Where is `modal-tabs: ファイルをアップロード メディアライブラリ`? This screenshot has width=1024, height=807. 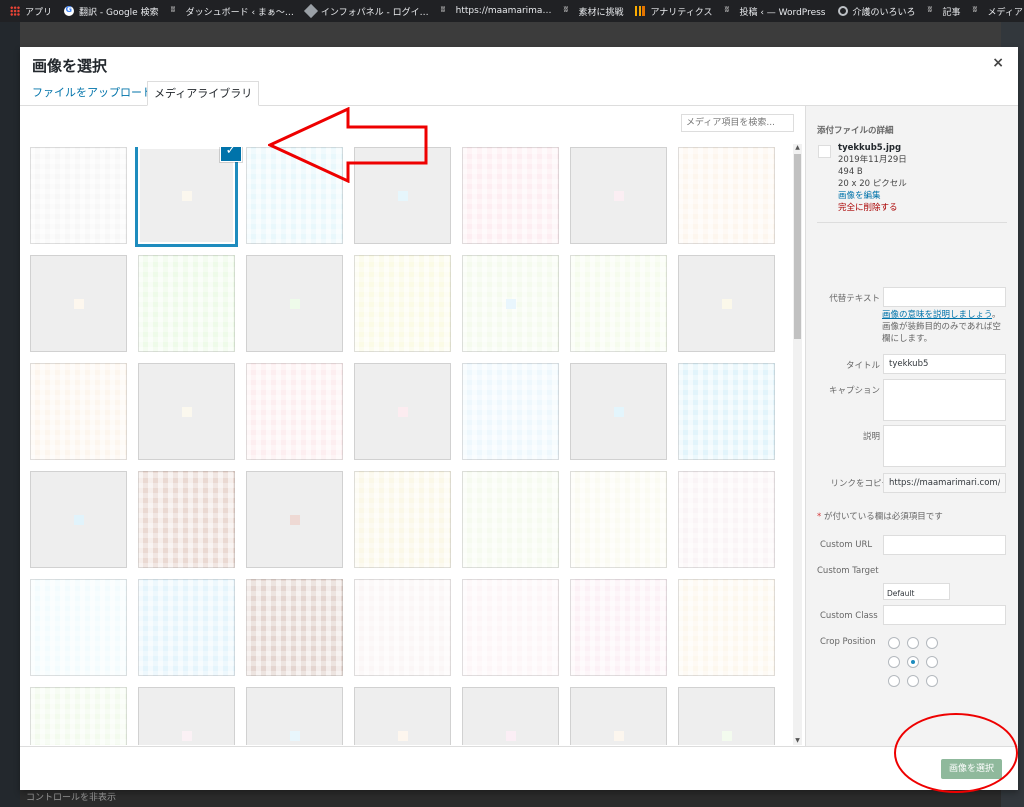
modal-tabs: ファイルをアップロード メディアライブラリ is located at coordinates (519, 93).